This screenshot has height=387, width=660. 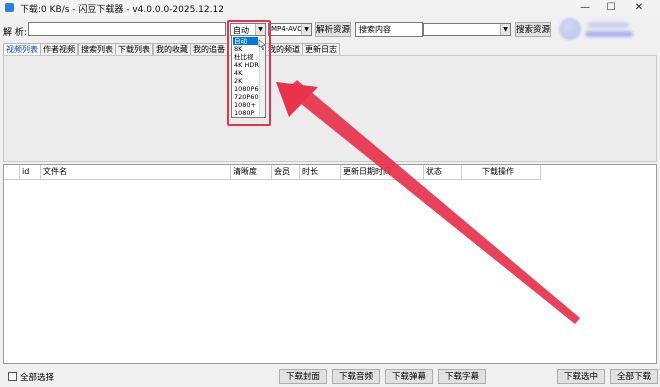 What do you see at coordinates (611, 8) in the screenshot?
I see `maximize-icon: ☐` at bounding box center [611, 8].